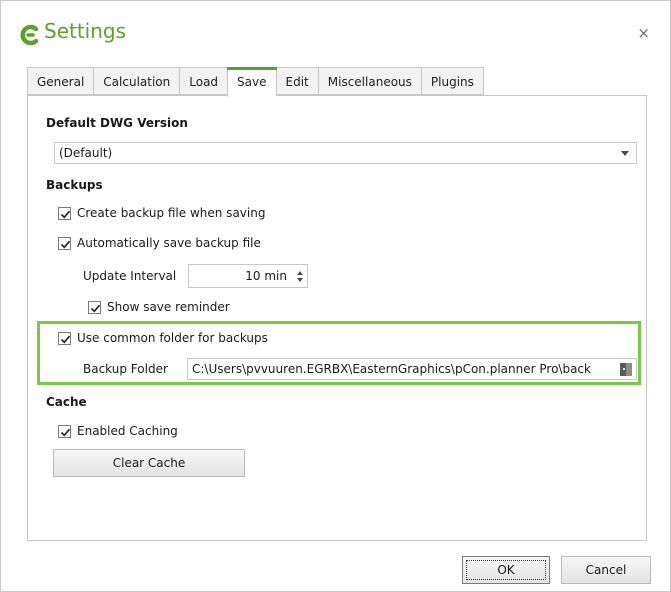  What do you see at coordinates (452, 81) in the screenshot?
I see `tab-plugins: Plugins` at bounding box center [452, 81].